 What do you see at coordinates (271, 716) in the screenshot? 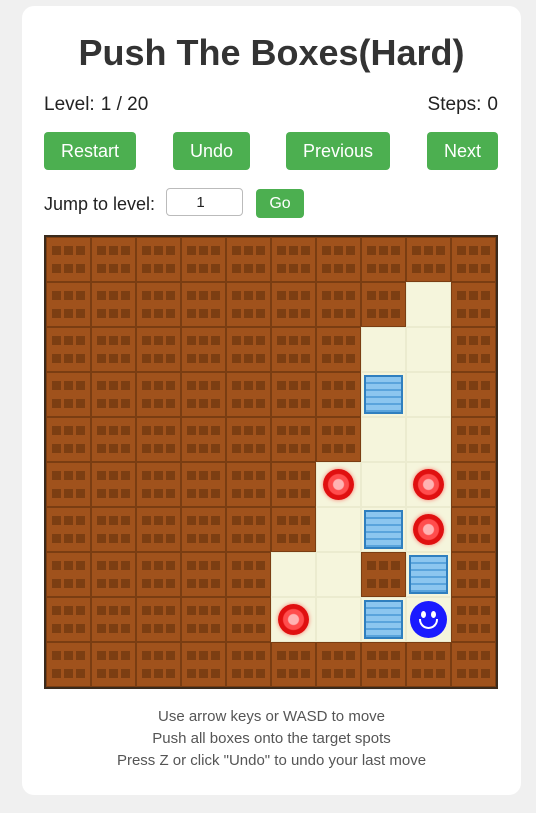
I see `instruction-line-move: Use arrow keys or WASD to move` at bounding box center [271, 716].